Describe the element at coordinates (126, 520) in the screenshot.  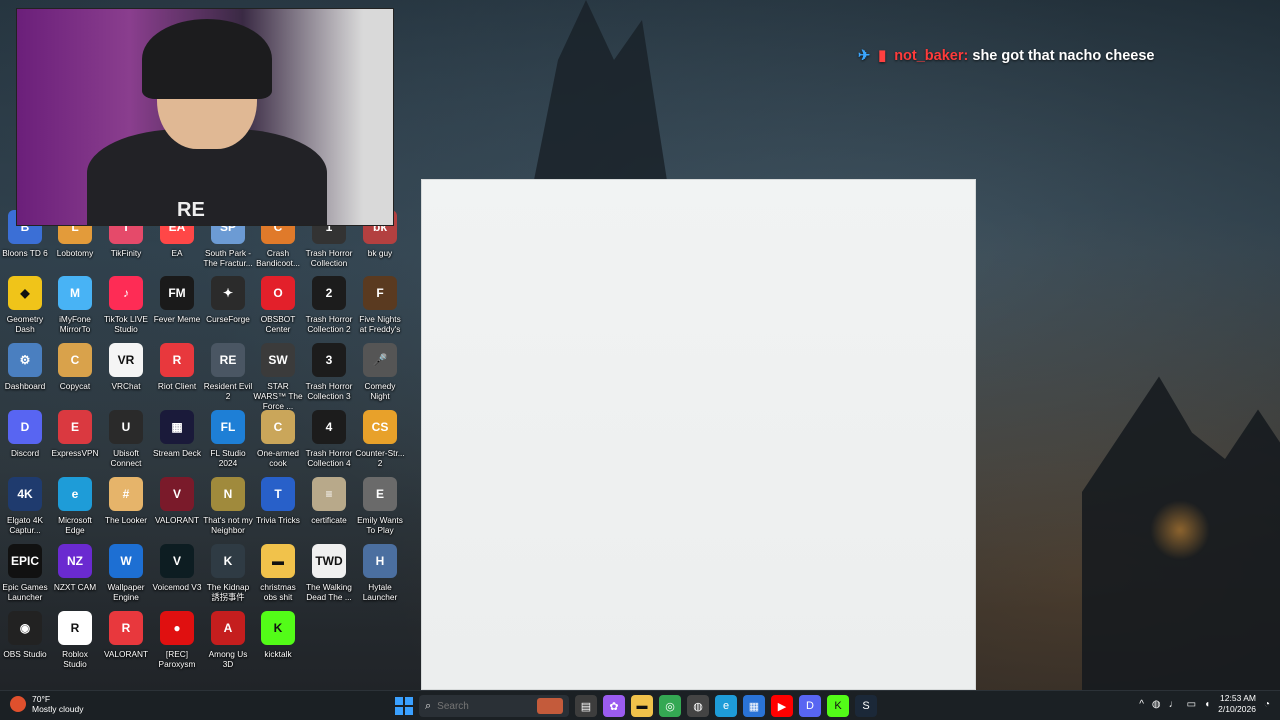
I see `desktop-shortcut-label: The Looker` at that location.